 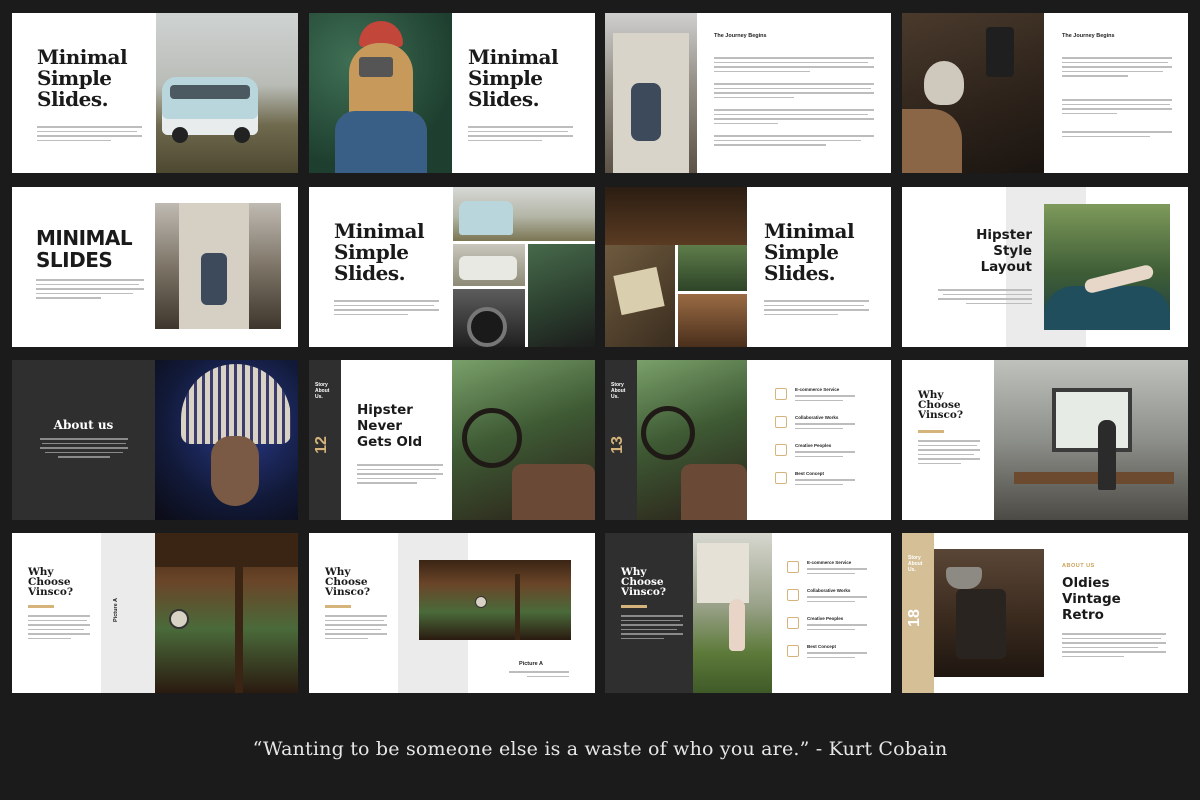 What do you see at coordinates (712, 320) in the screenshot?
I see `photo-cafe-table` at bounding box center [712, 320].